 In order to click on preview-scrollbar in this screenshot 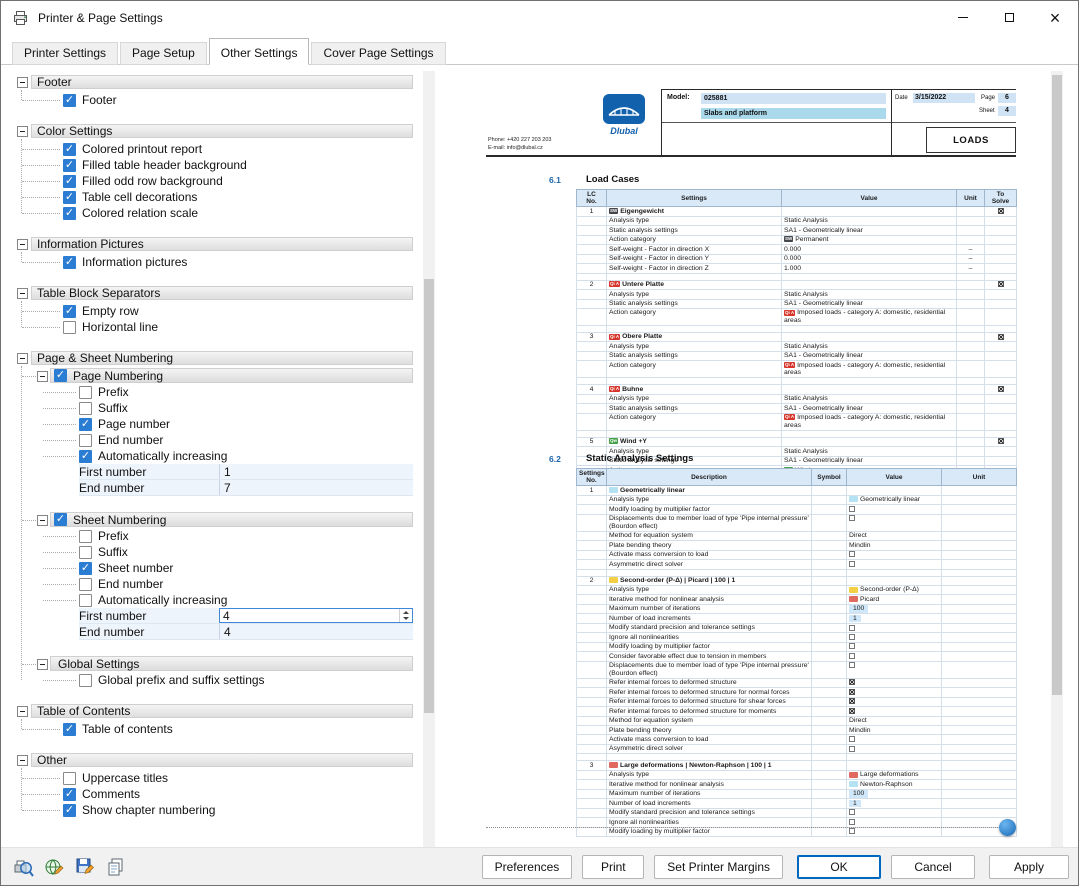, I will do `click(1057, 460)`.